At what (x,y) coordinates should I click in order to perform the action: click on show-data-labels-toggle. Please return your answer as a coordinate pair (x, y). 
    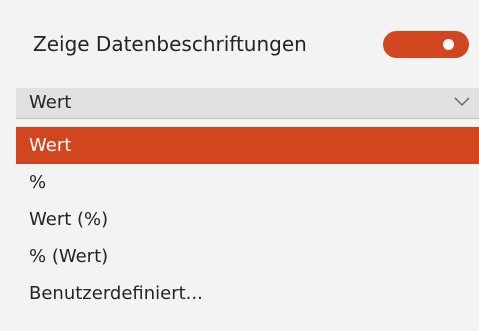
    Looking at the image, I should click on (426, 44).